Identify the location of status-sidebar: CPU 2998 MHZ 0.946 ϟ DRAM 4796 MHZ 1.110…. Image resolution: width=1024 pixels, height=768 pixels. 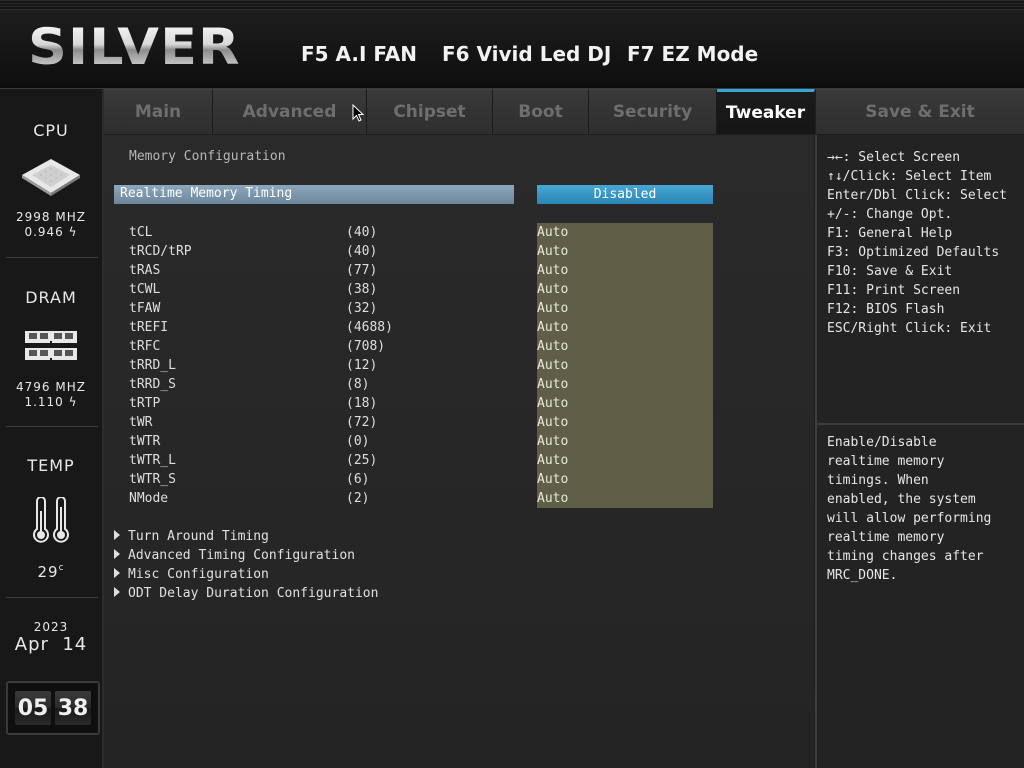
(52, 428).